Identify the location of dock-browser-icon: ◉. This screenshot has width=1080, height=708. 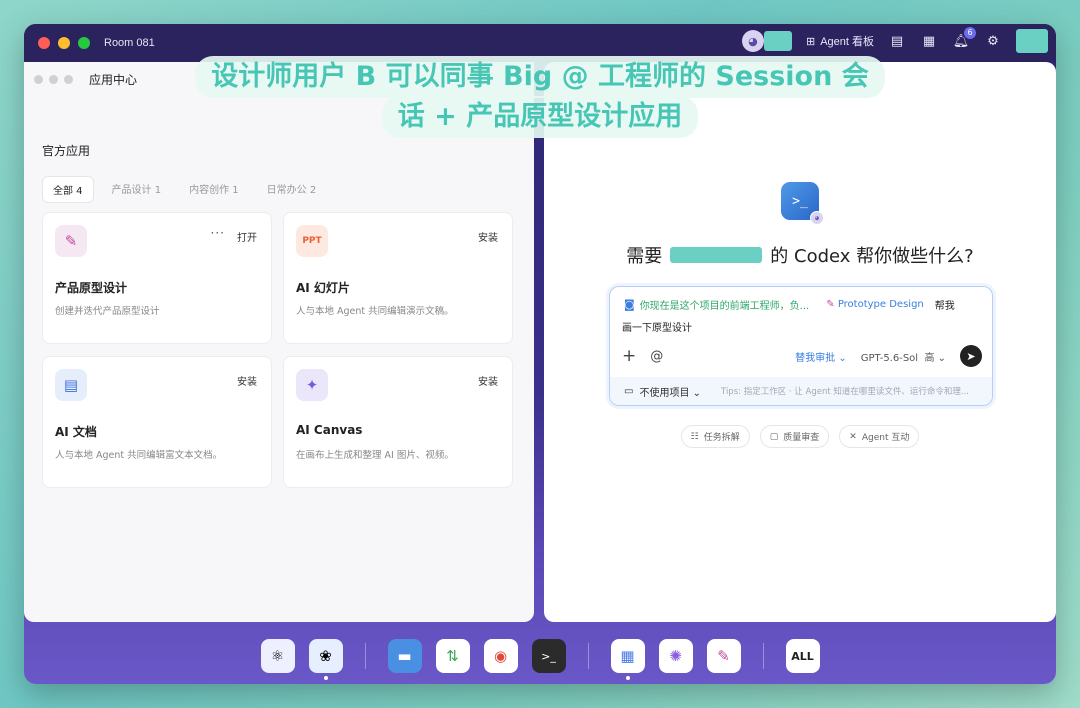
(500, 656).